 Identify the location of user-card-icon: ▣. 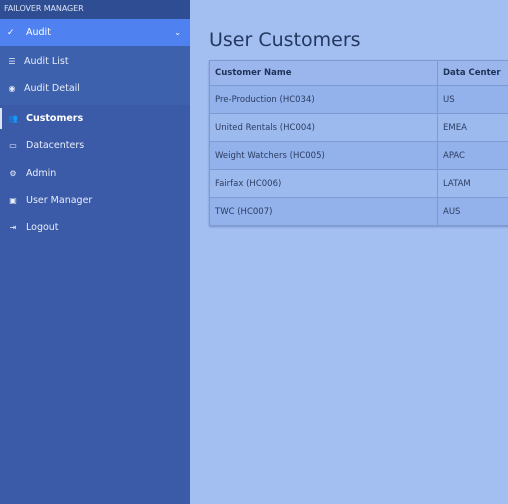
(13, 201).